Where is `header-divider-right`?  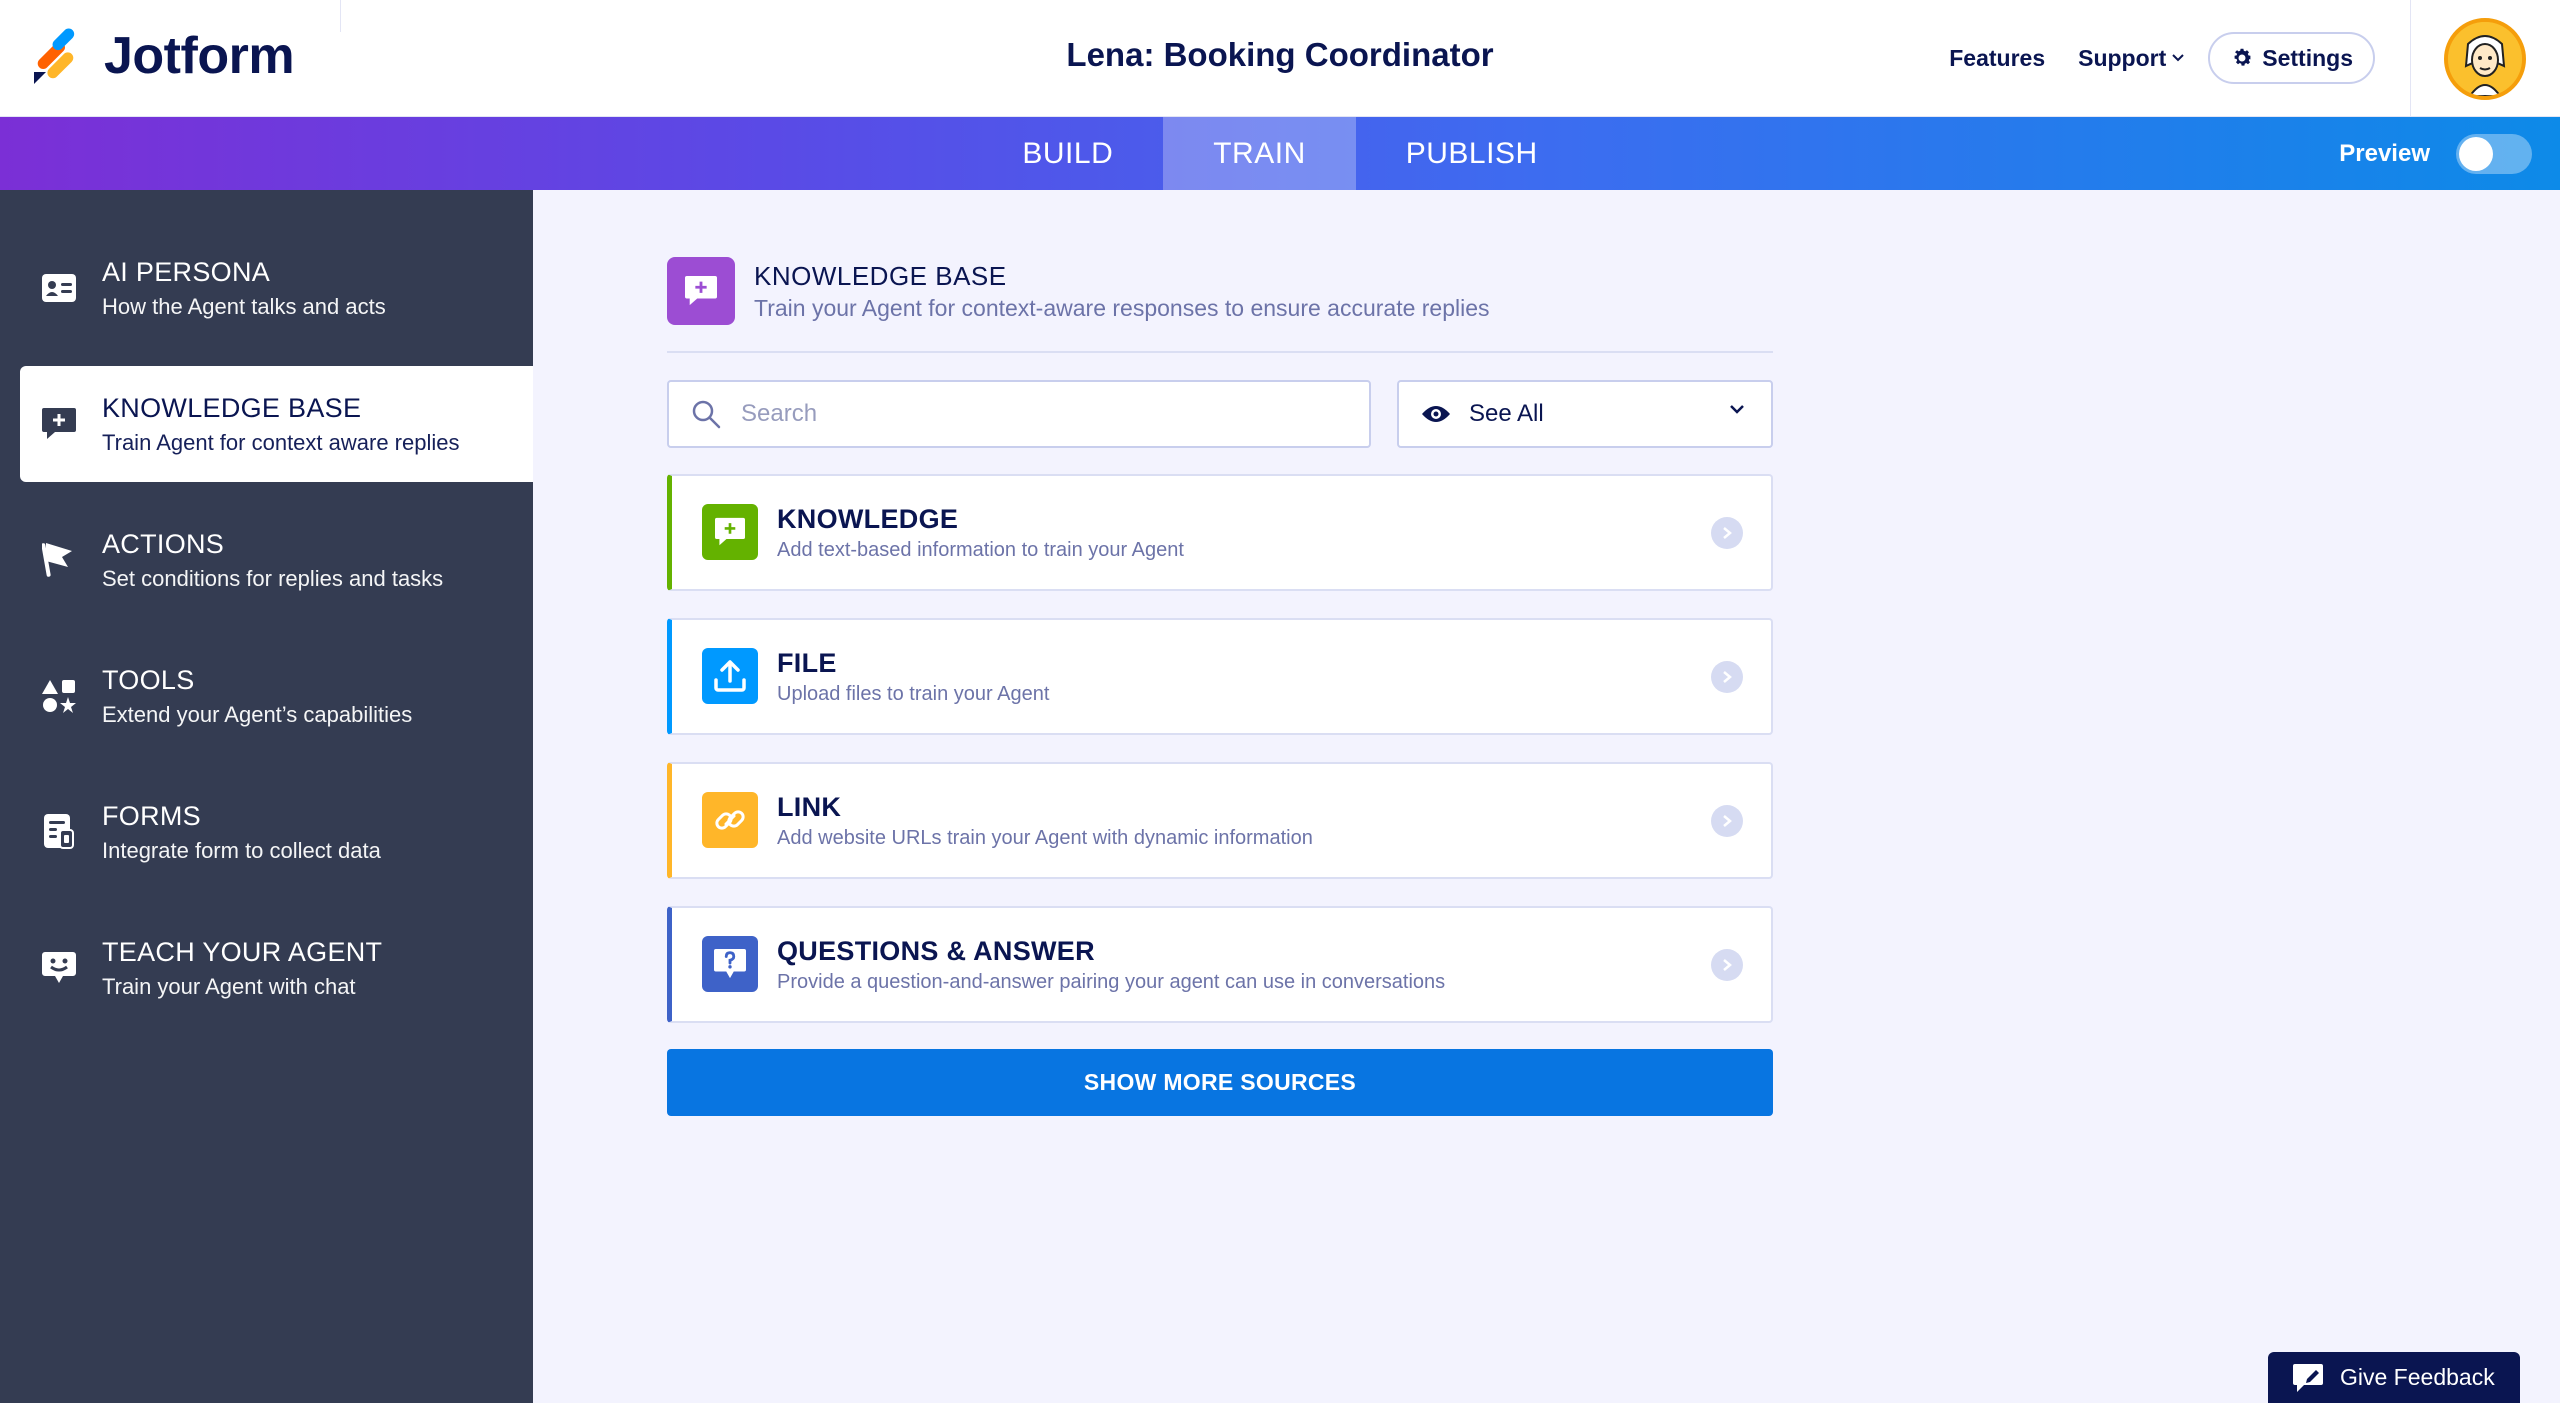 header-divider-right is located at coordinates (2410, 58).